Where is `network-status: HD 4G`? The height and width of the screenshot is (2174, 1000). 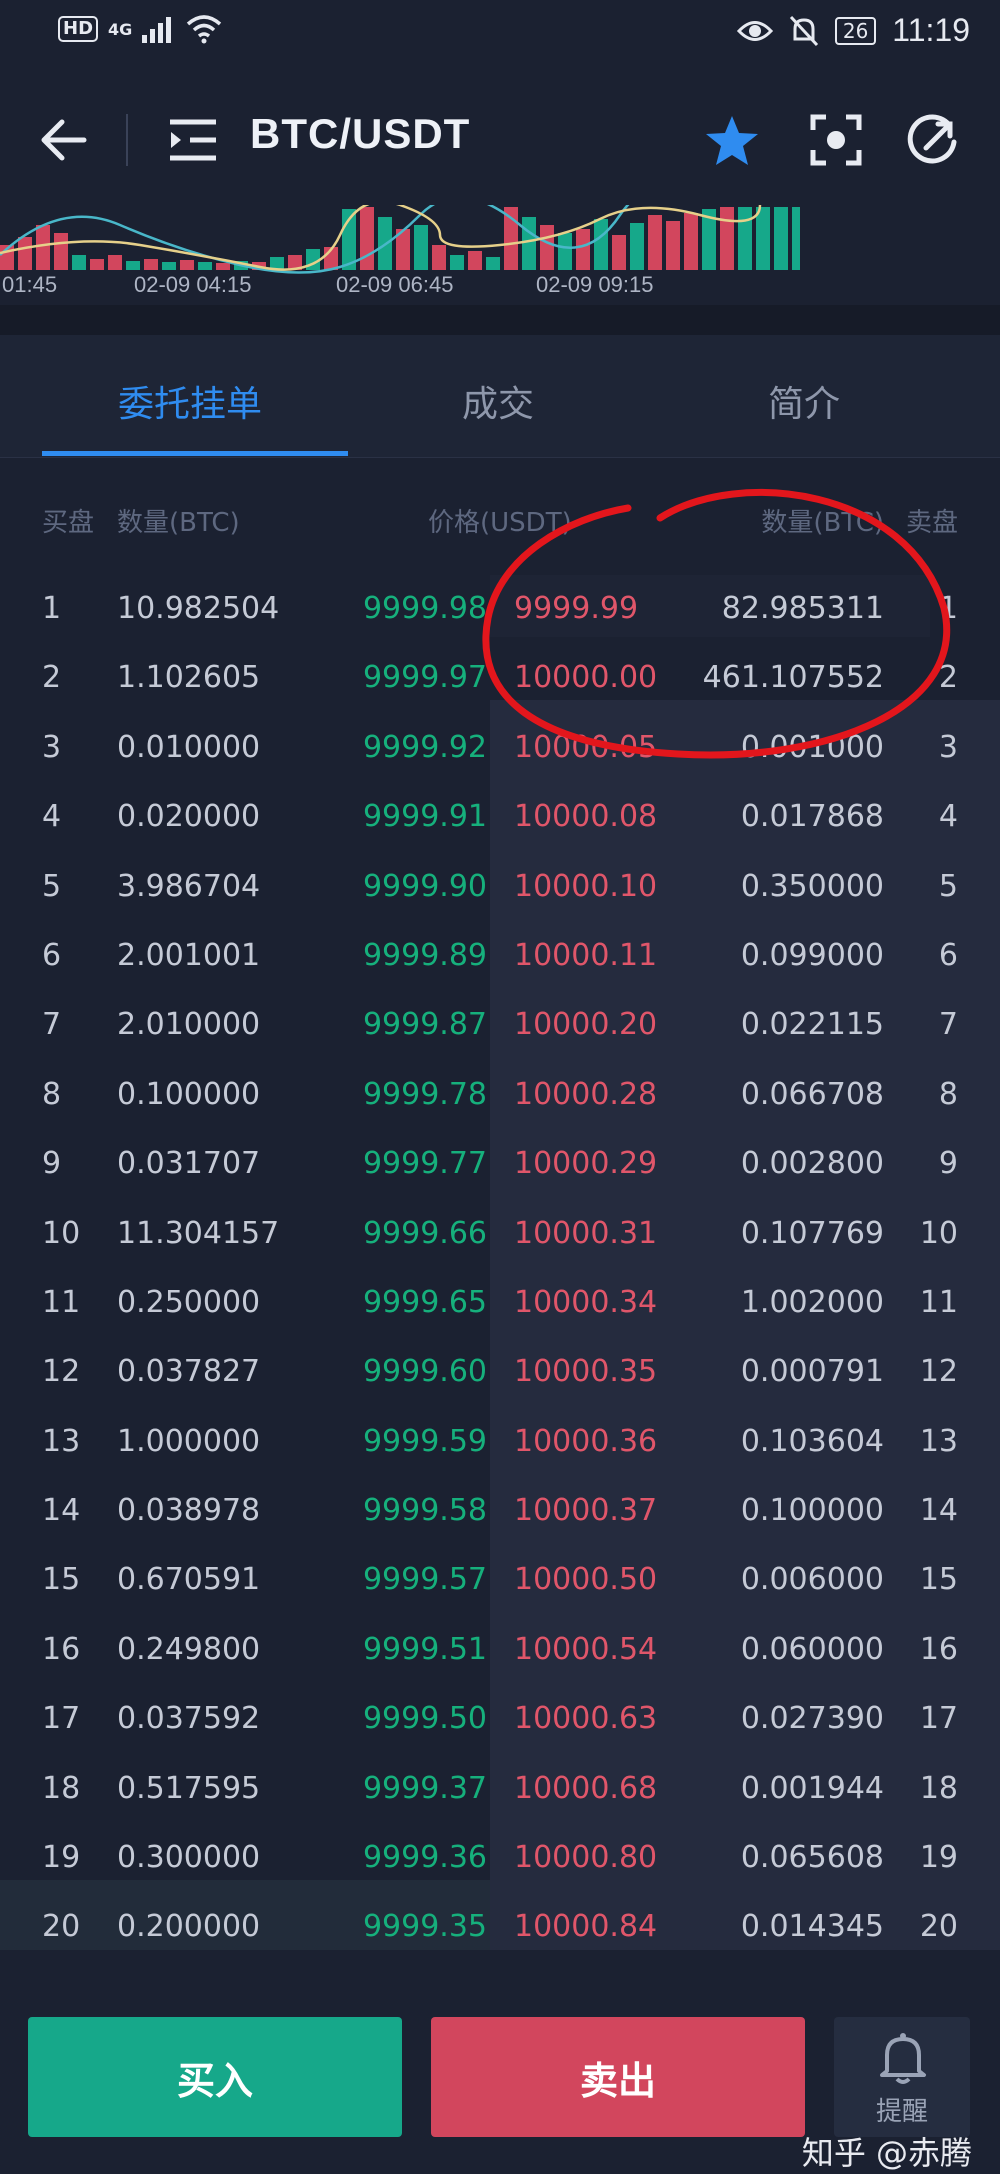
network-status: HD 4G is located at coordinates (140, 29).